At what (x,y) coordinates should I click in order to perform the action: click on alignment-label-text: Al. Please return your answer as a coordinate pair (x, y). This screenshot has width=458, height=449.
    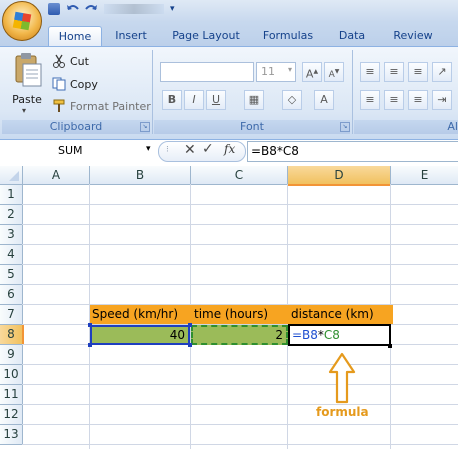
    Looking at the image, I should click on (452, 126).